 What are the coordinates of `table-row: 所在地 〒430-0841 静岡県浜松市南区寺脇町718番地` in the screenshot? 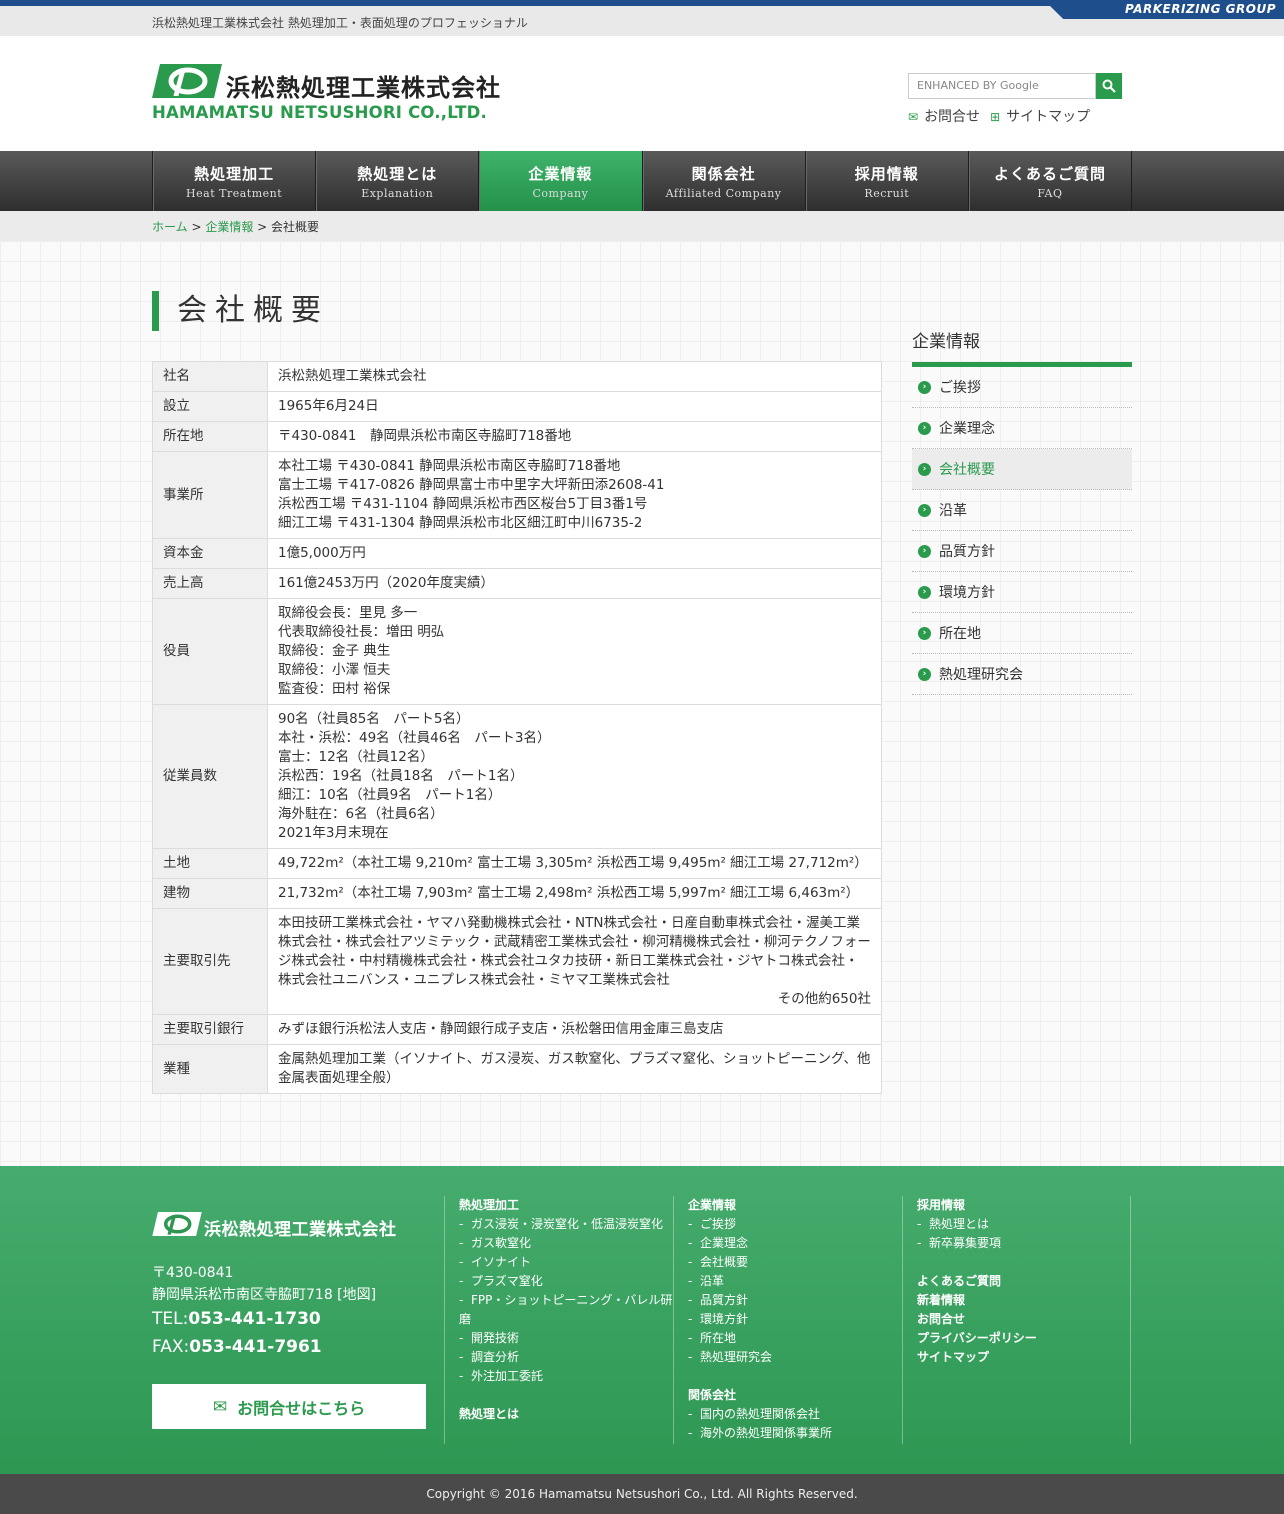 It's located at (517, 436).